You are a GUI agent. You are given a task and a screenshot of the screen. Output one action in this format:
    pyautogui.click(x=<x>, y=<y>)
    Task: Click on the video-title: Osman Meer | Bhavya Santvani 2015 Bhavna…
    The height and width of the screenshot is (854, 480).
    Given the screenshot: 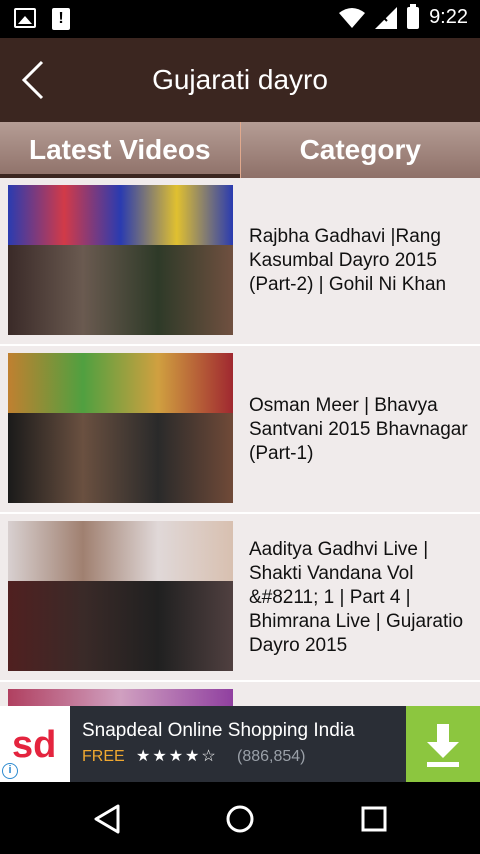 What is the action you would take?
    pyautogui.click(x=358, y=429)
    